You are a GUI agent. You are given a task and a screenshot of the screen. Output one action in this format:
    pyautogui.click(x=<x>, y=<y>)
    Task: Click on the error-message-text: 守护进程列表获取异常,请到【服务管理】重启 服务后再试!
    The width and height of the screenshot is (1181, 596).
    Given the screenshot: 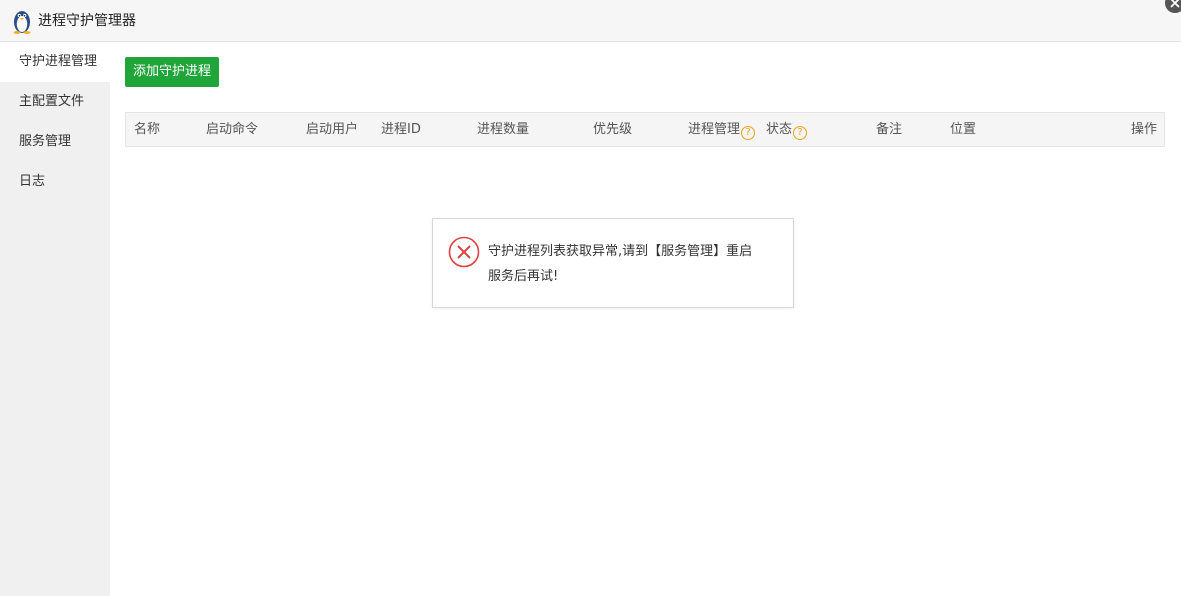 What is the action you would take?
    pyautogui.click(x=635, y=264)
    